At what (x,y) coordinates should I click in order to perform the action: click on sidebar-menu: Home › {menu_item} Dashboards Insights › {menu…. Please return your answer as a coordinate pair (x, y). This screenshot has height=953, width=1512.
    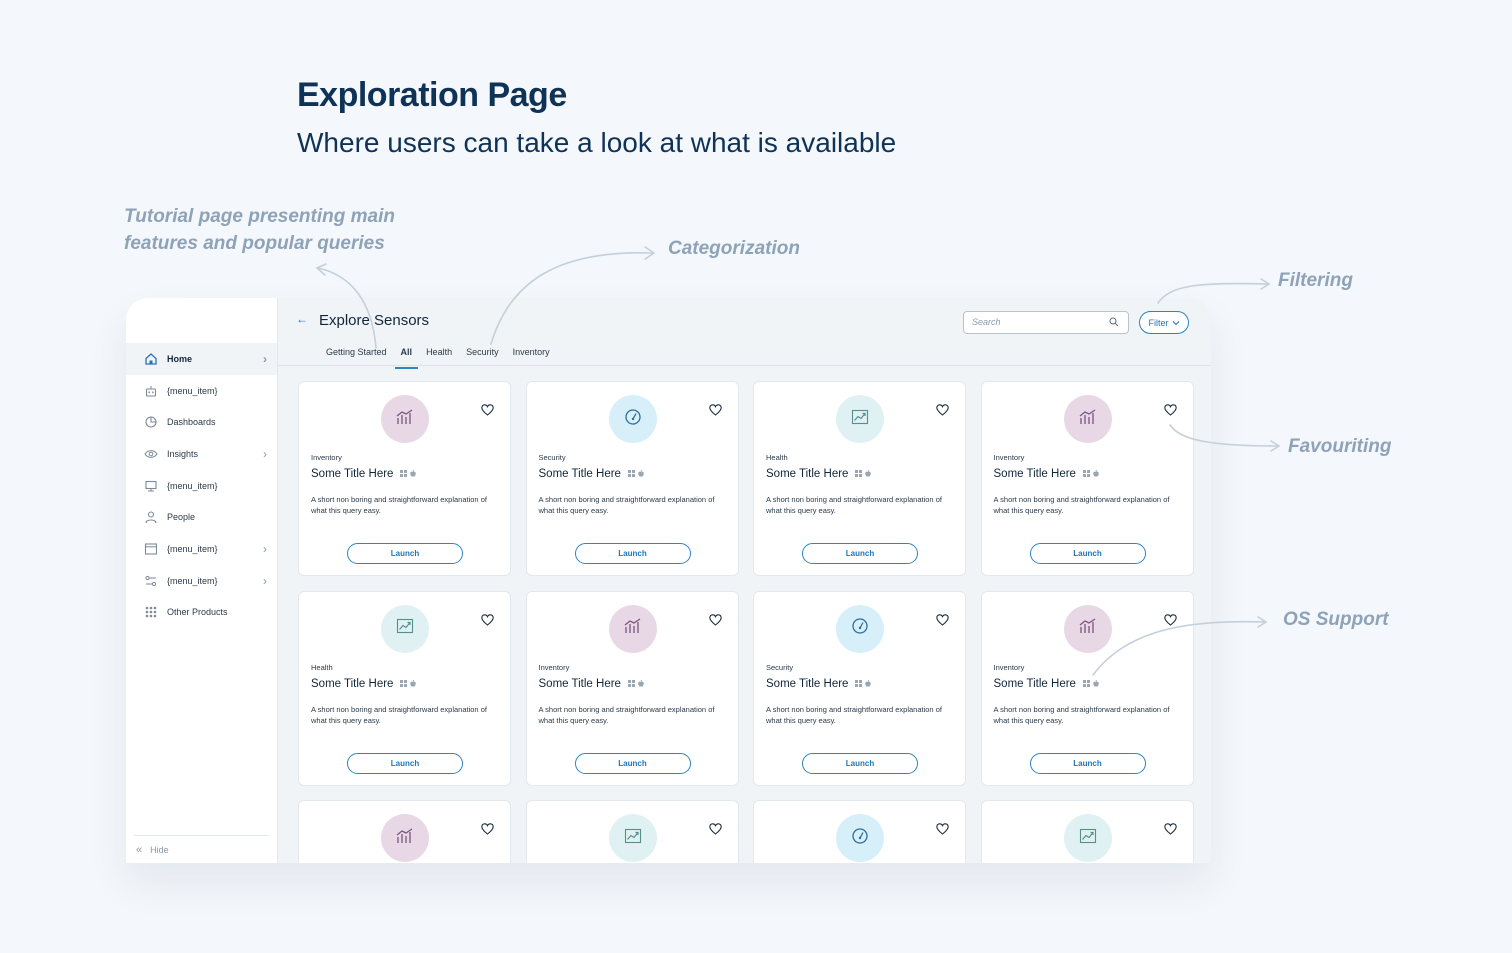
    Looking at the image, I should click on (201, 485).